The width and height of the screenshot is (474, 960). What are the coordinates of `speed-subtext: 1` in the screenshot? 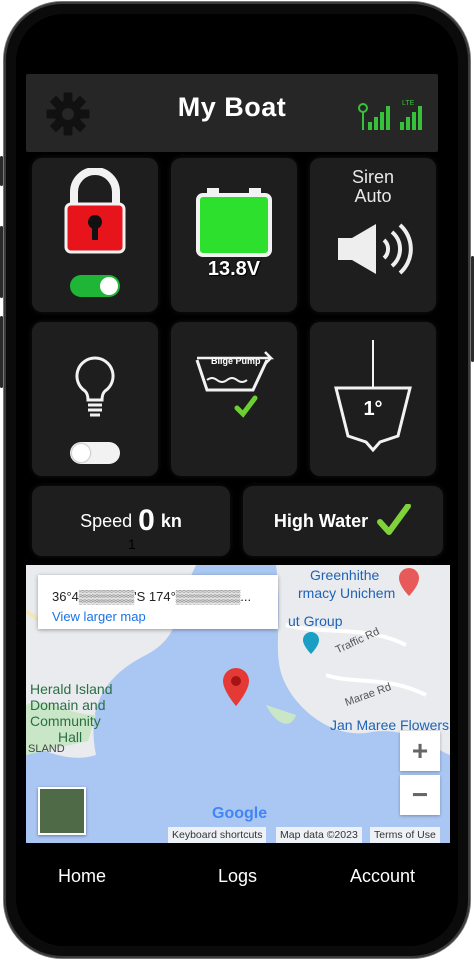 It's located at (132, 544).